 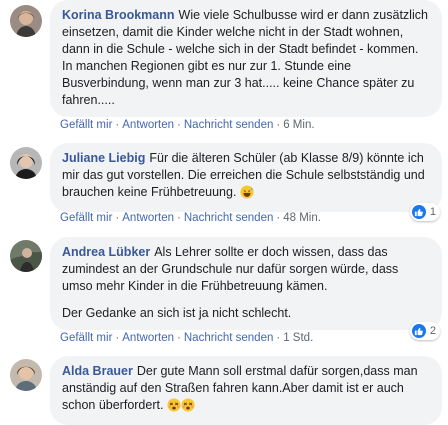 I want to click on like-count: 2, so click(x=432, y=331).